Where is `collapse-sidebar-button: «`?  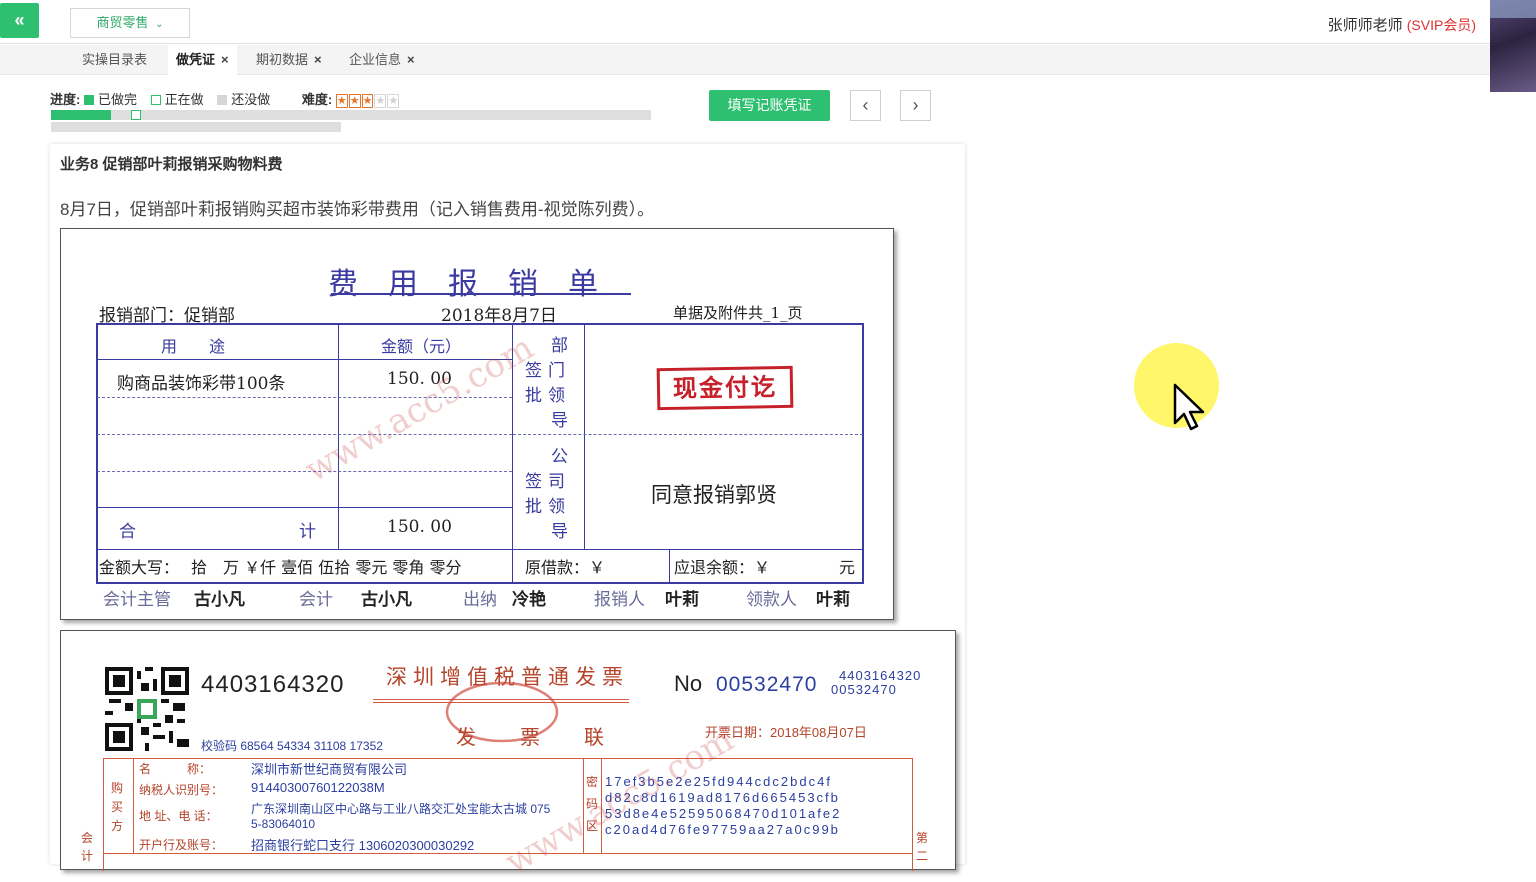 collapse-sidebar-button: « is located at coordinates (19, 20).